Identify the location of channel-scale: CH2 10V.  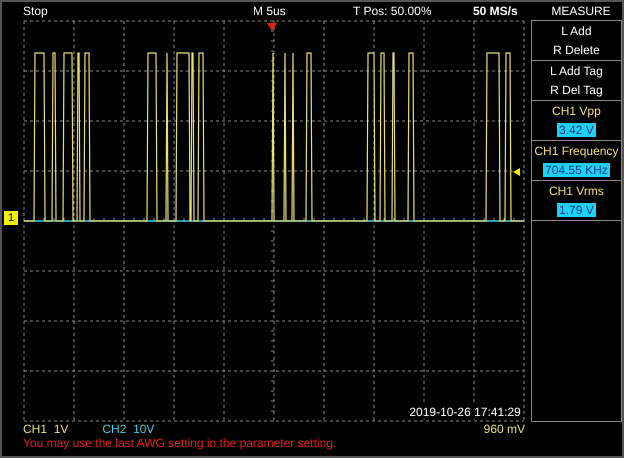
(128, 429).